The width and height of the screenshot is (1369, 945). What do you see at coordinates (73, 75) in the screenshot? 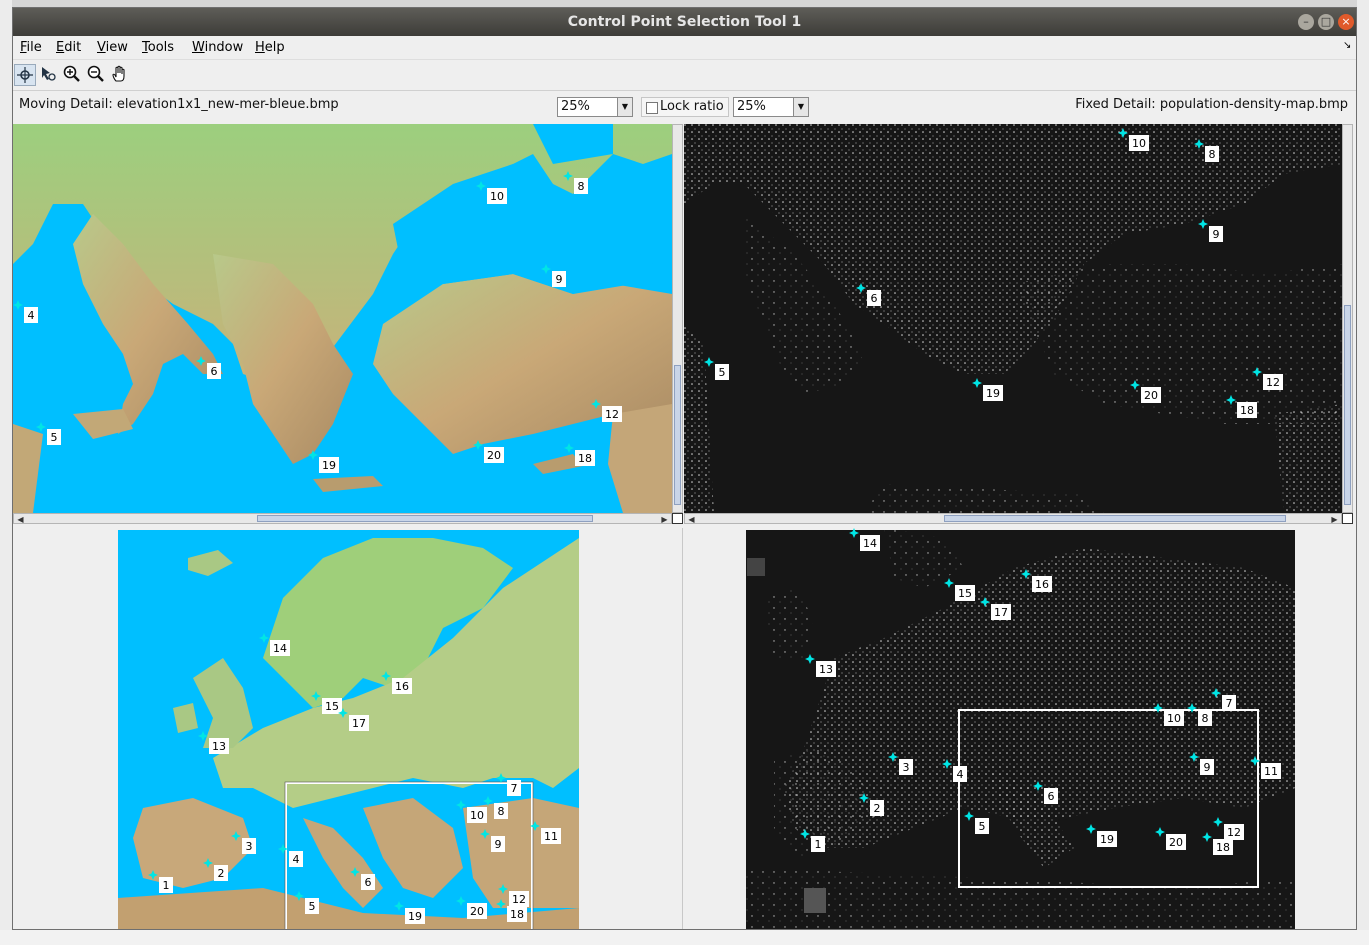
I see `zoom-in-icon` at bounding box center [73, 75].